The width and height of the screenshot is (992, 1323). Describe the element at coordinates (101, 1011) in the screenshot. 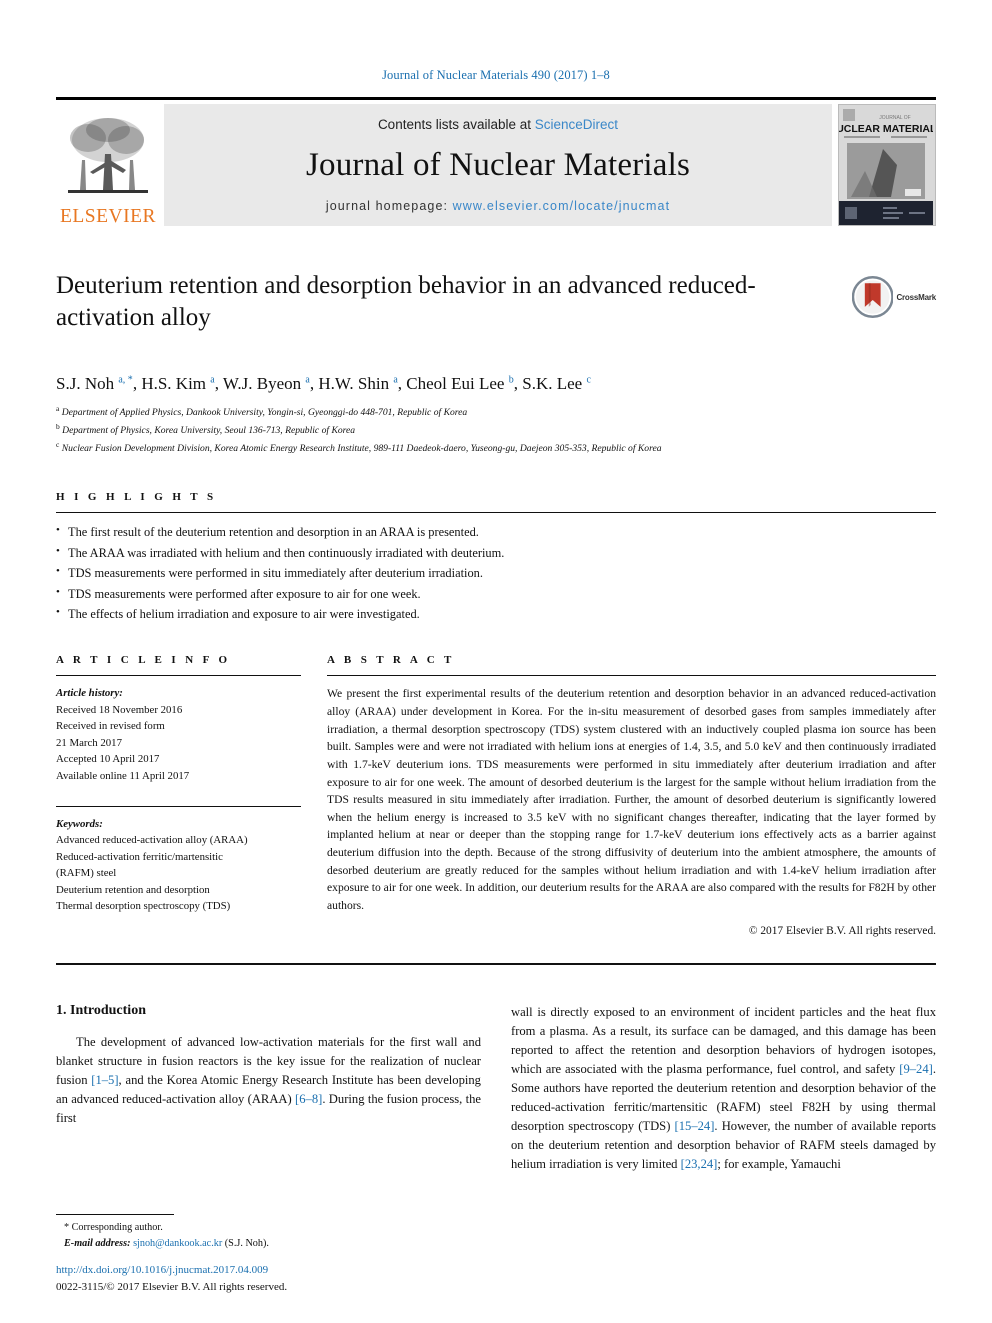

I see `section-heading-introduction: 1. Introduction` at that location.